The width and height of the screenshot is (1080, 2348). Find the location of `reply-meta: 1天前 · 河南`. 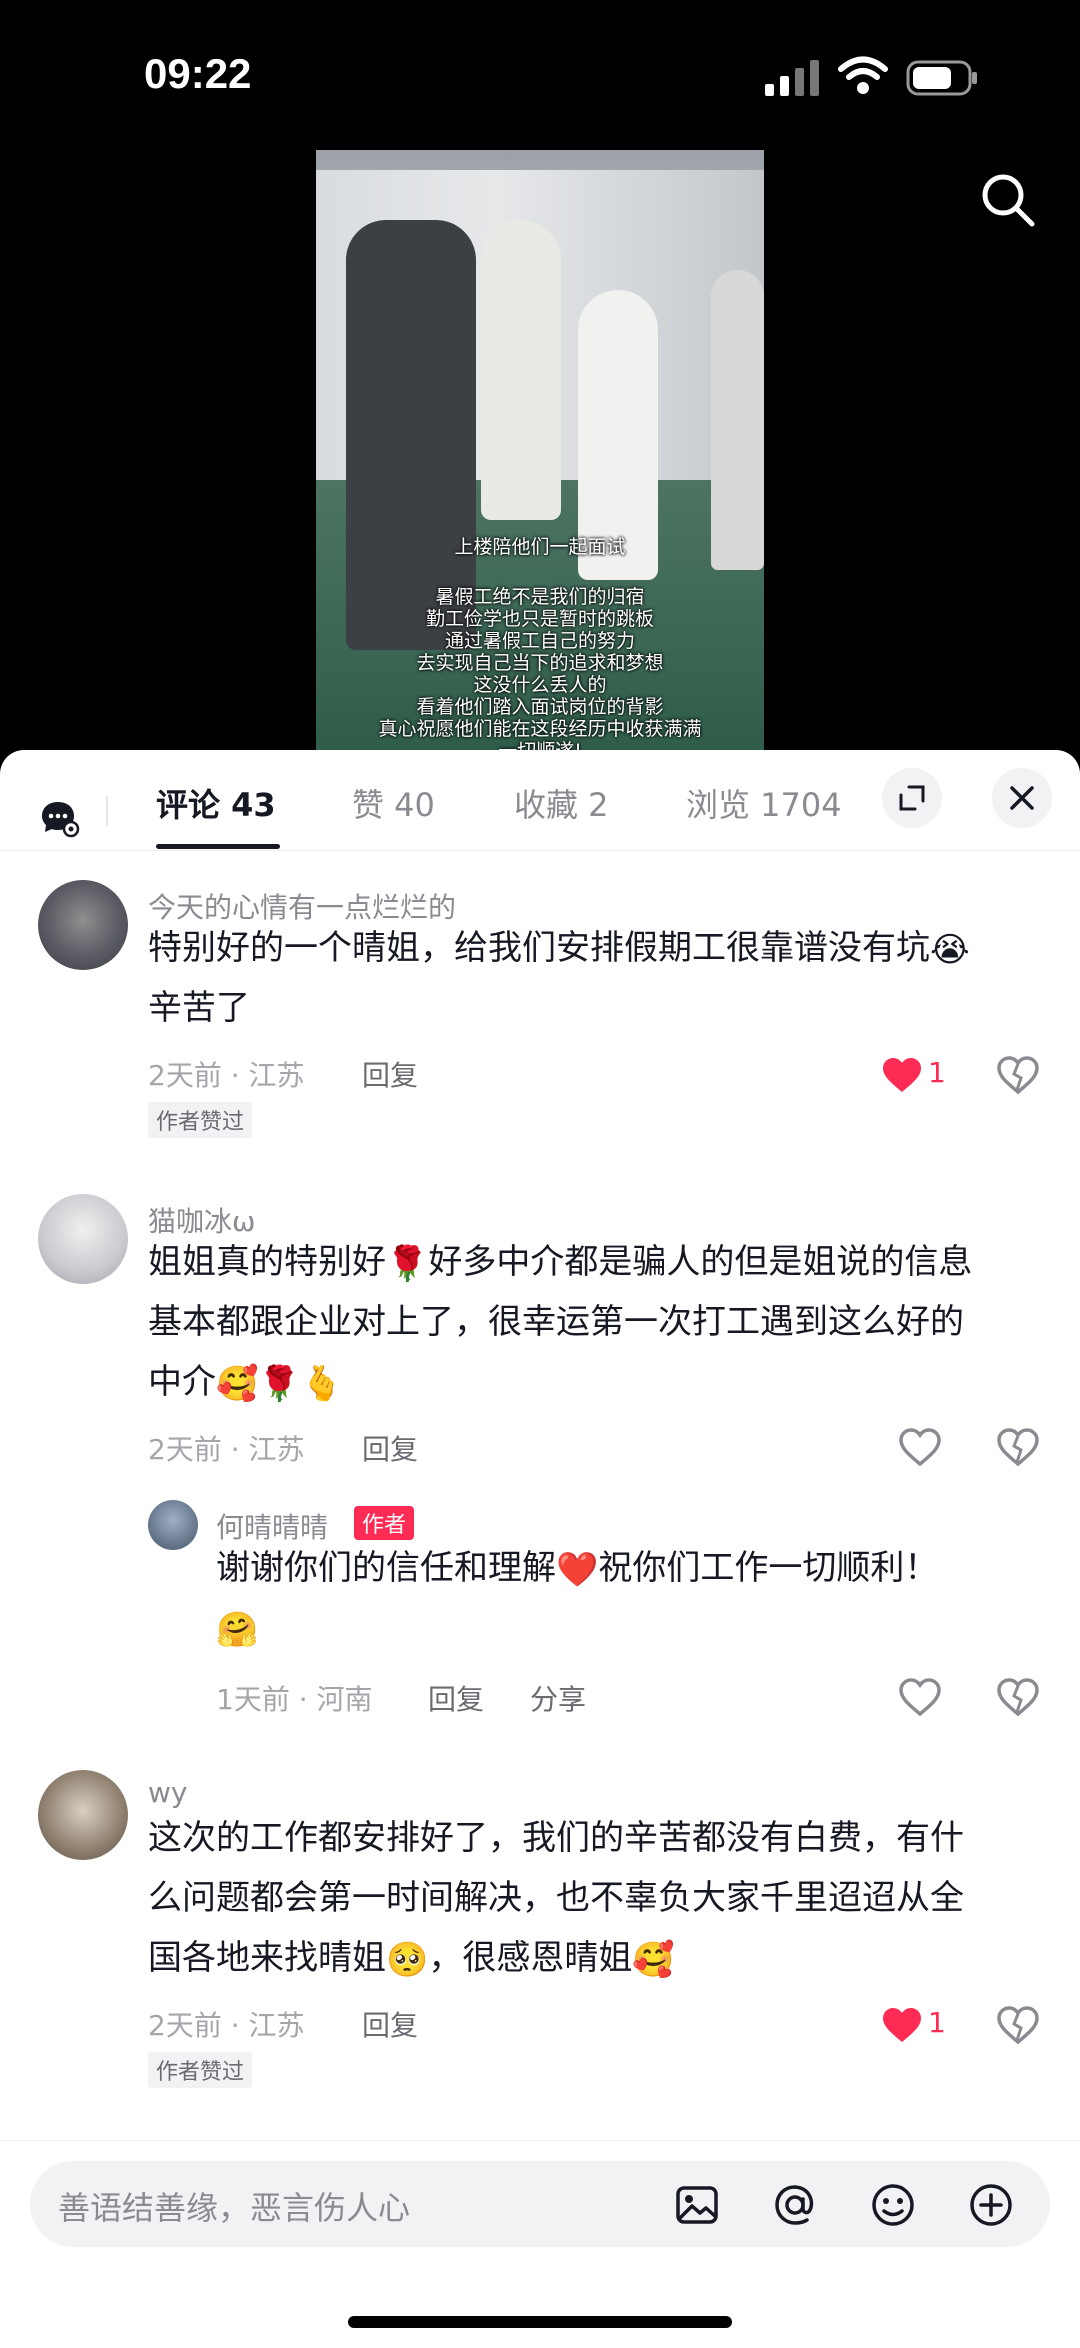

reply-meta: 1天前 · 河南 is located at coordinates (294, 1699).